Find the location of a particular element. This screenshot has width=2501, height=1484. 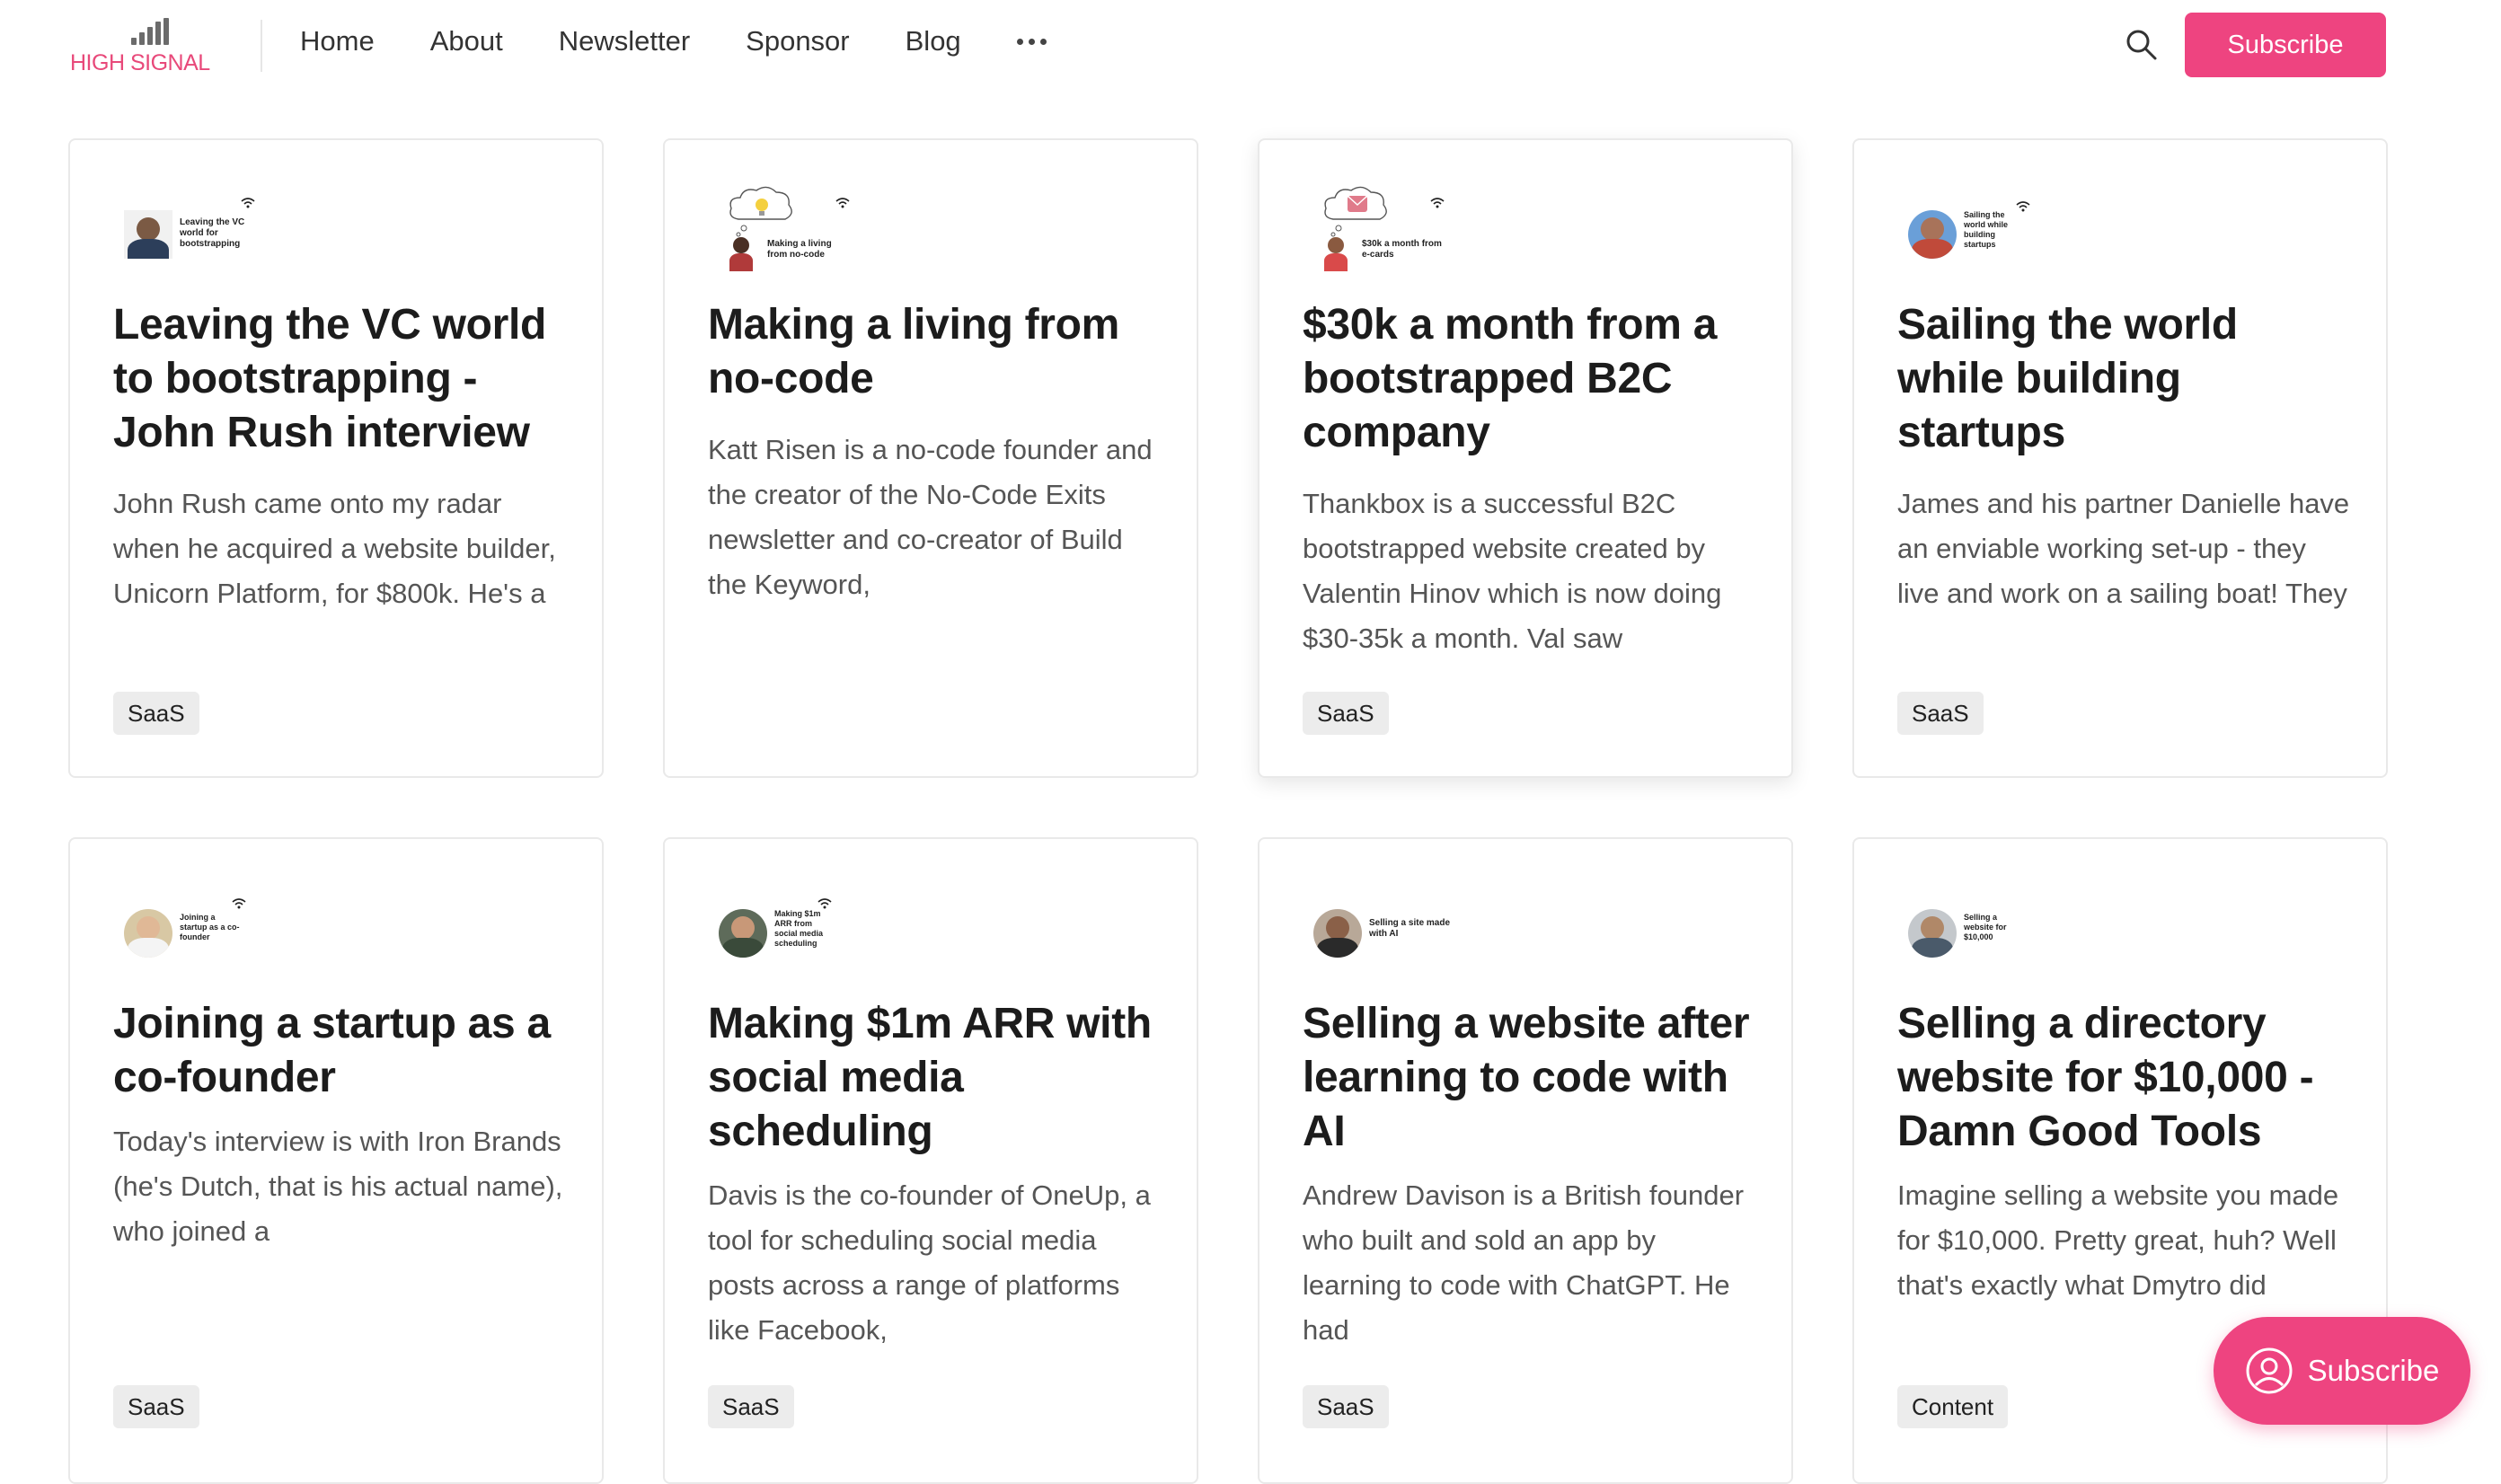

post-title: Joining a startup as a co-founder is located at coordinates (342, 1051).